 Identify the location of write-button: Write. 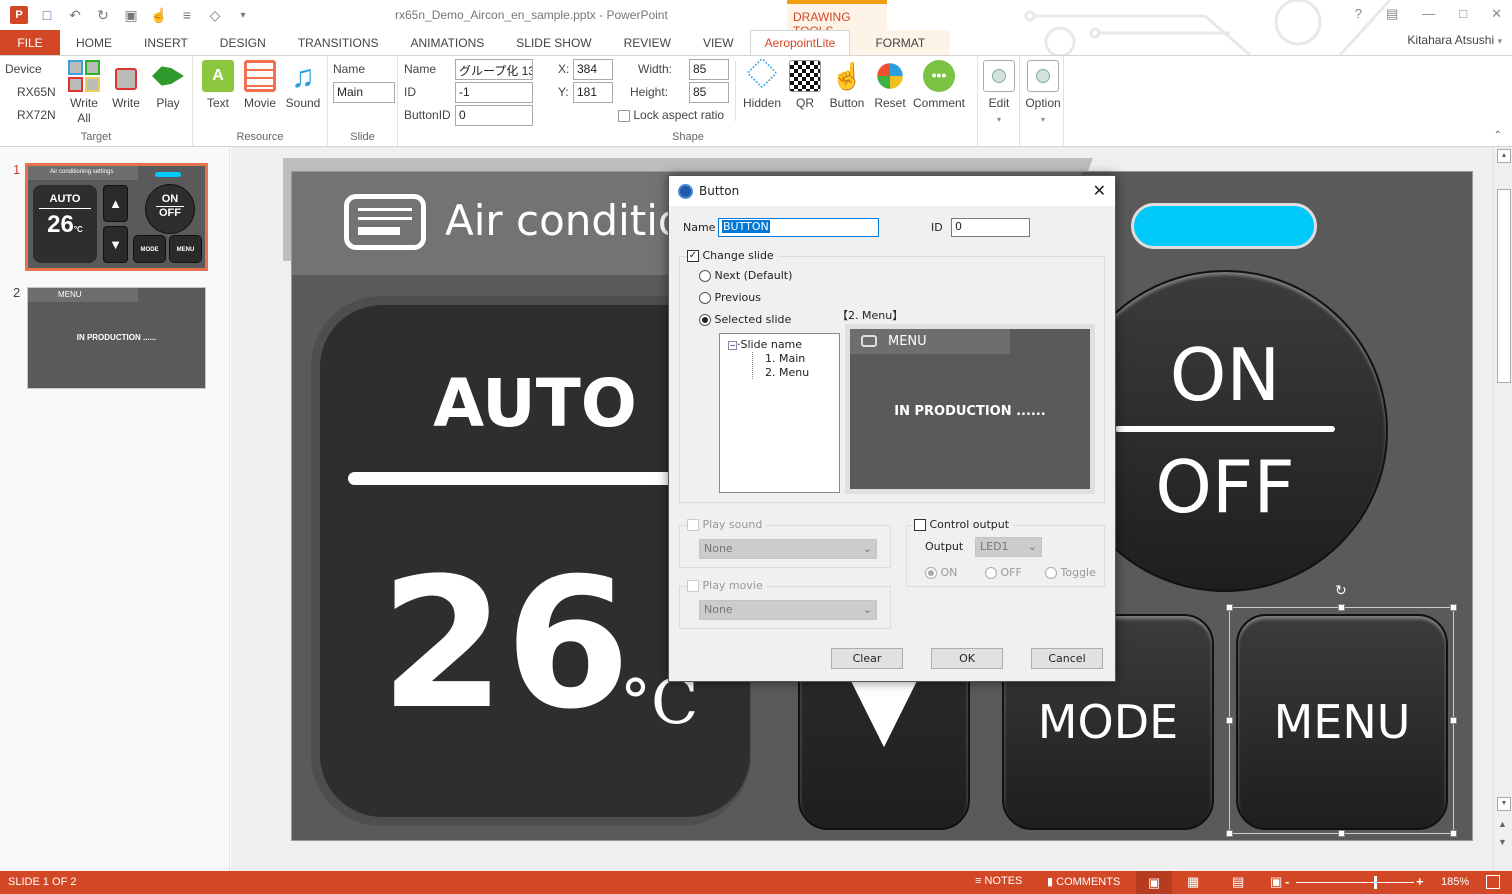
(126, 85).